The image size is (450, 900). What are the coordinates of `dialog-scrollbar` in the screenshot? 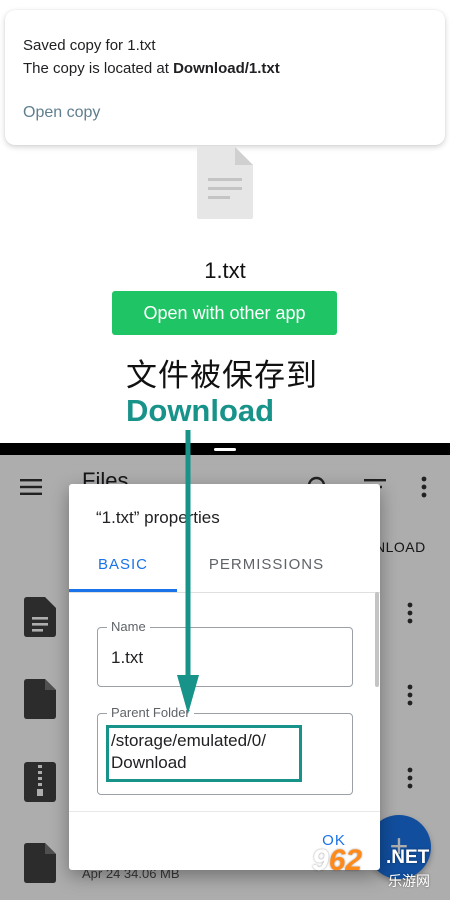 It's located at (377, 639).